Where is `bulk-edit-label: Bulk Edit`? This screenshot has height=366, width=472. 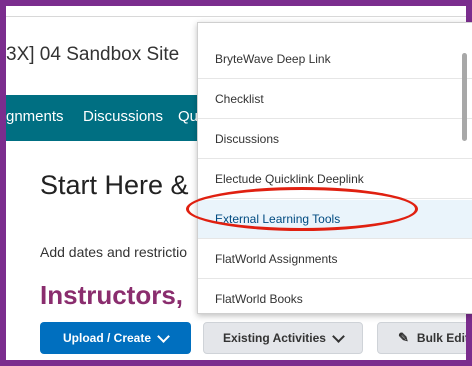 bulk-edit-label: Bulk Edit is located at coordinates (441, 338).